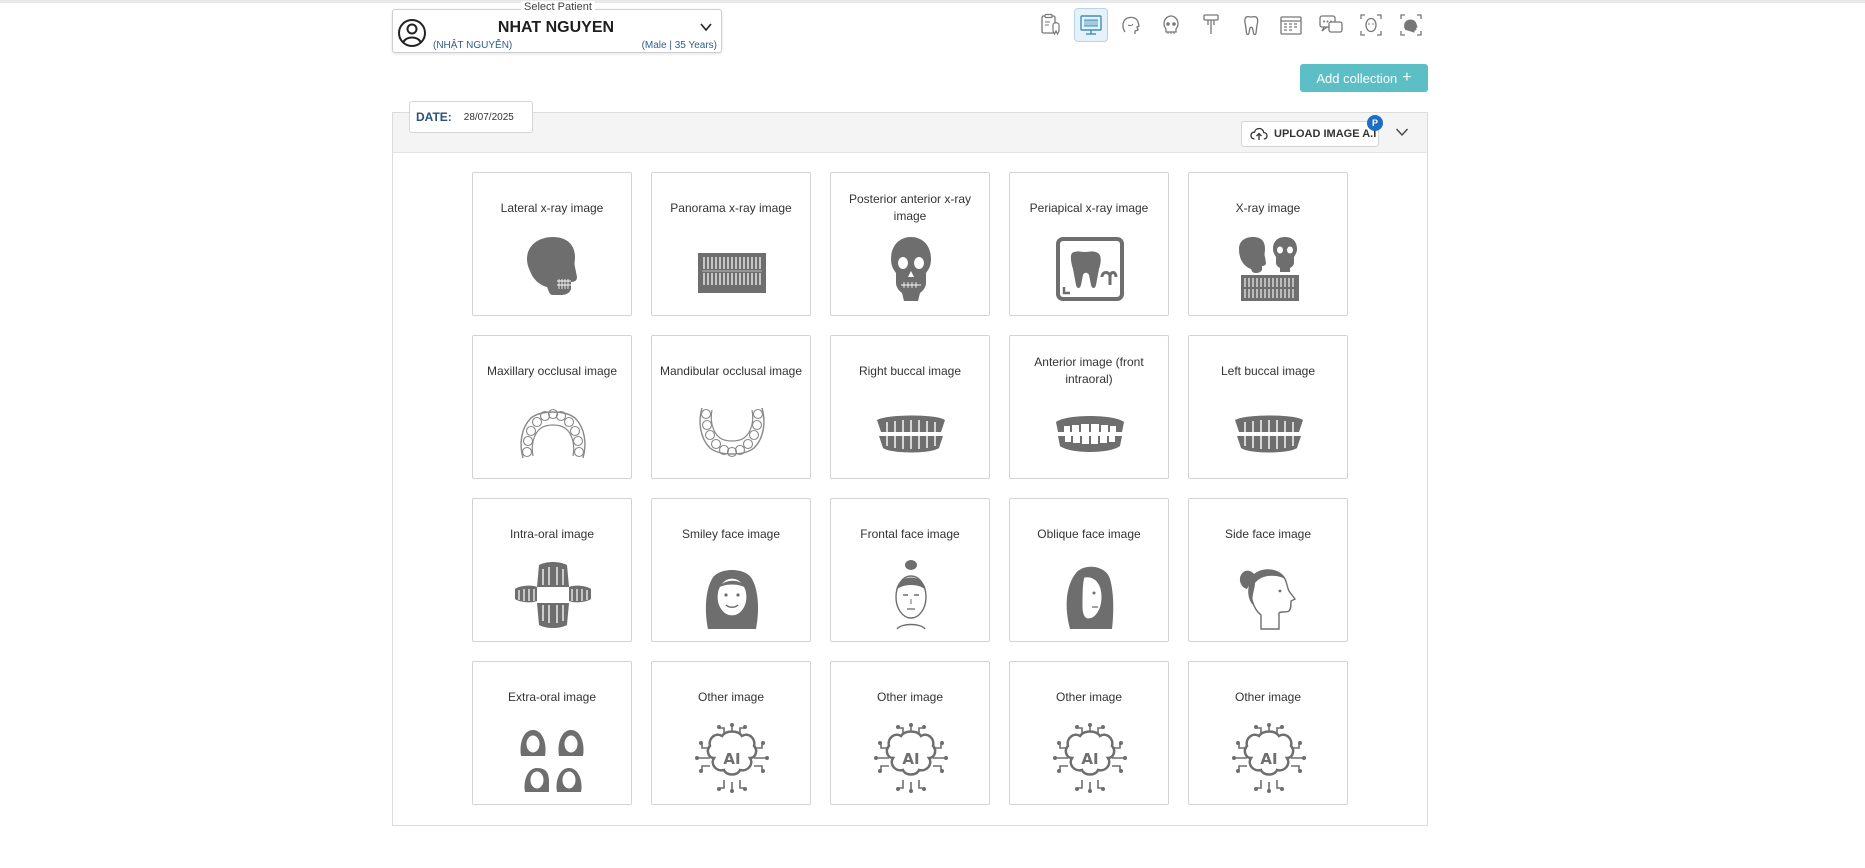  I want to click on clipboard-teeth-icon, so click(1051, 25).